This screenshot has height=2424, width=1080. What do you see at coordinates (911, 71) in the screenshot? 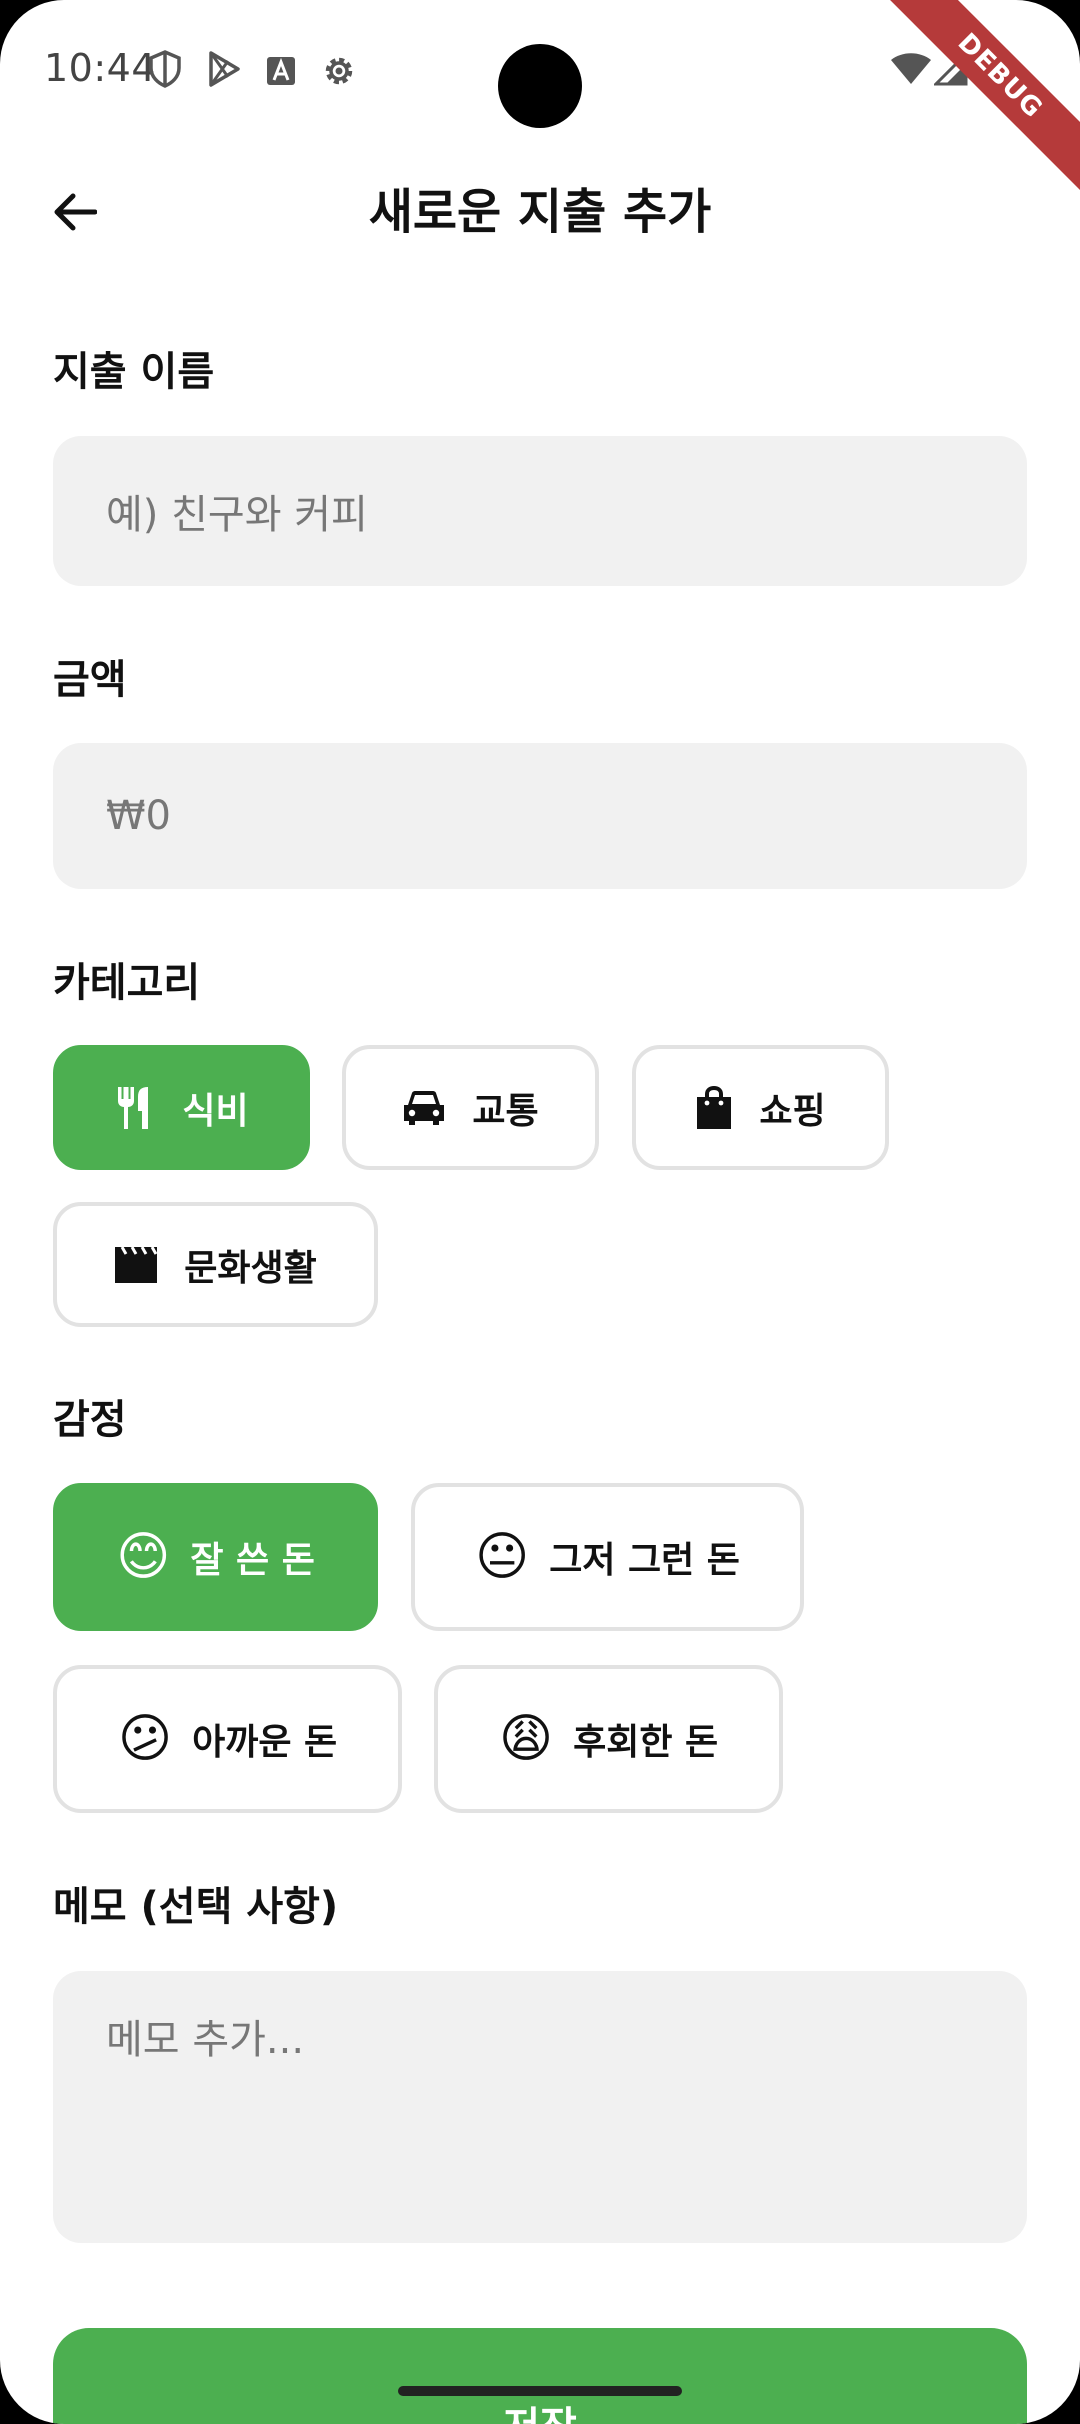
I see `wifi-icon` at bounding box center [911, 71].